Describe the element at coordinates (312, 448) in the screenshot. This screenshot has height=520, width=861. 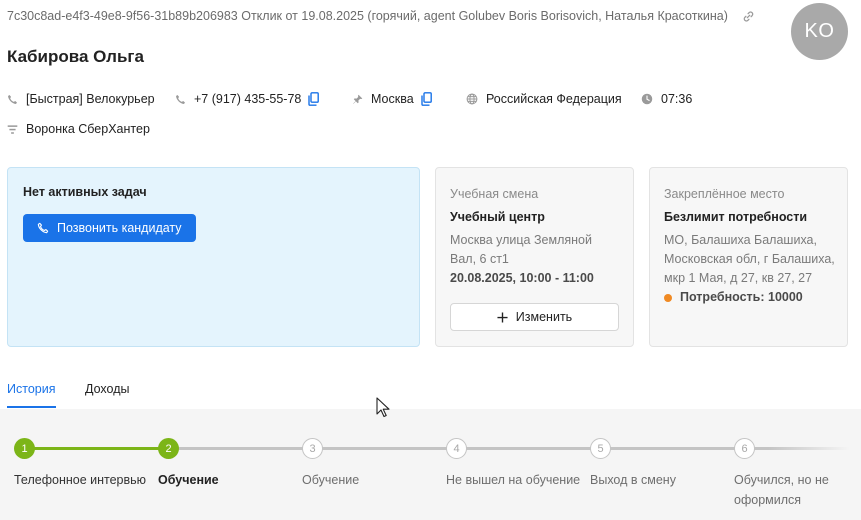
I see `step-3-marker: 3` at that location.